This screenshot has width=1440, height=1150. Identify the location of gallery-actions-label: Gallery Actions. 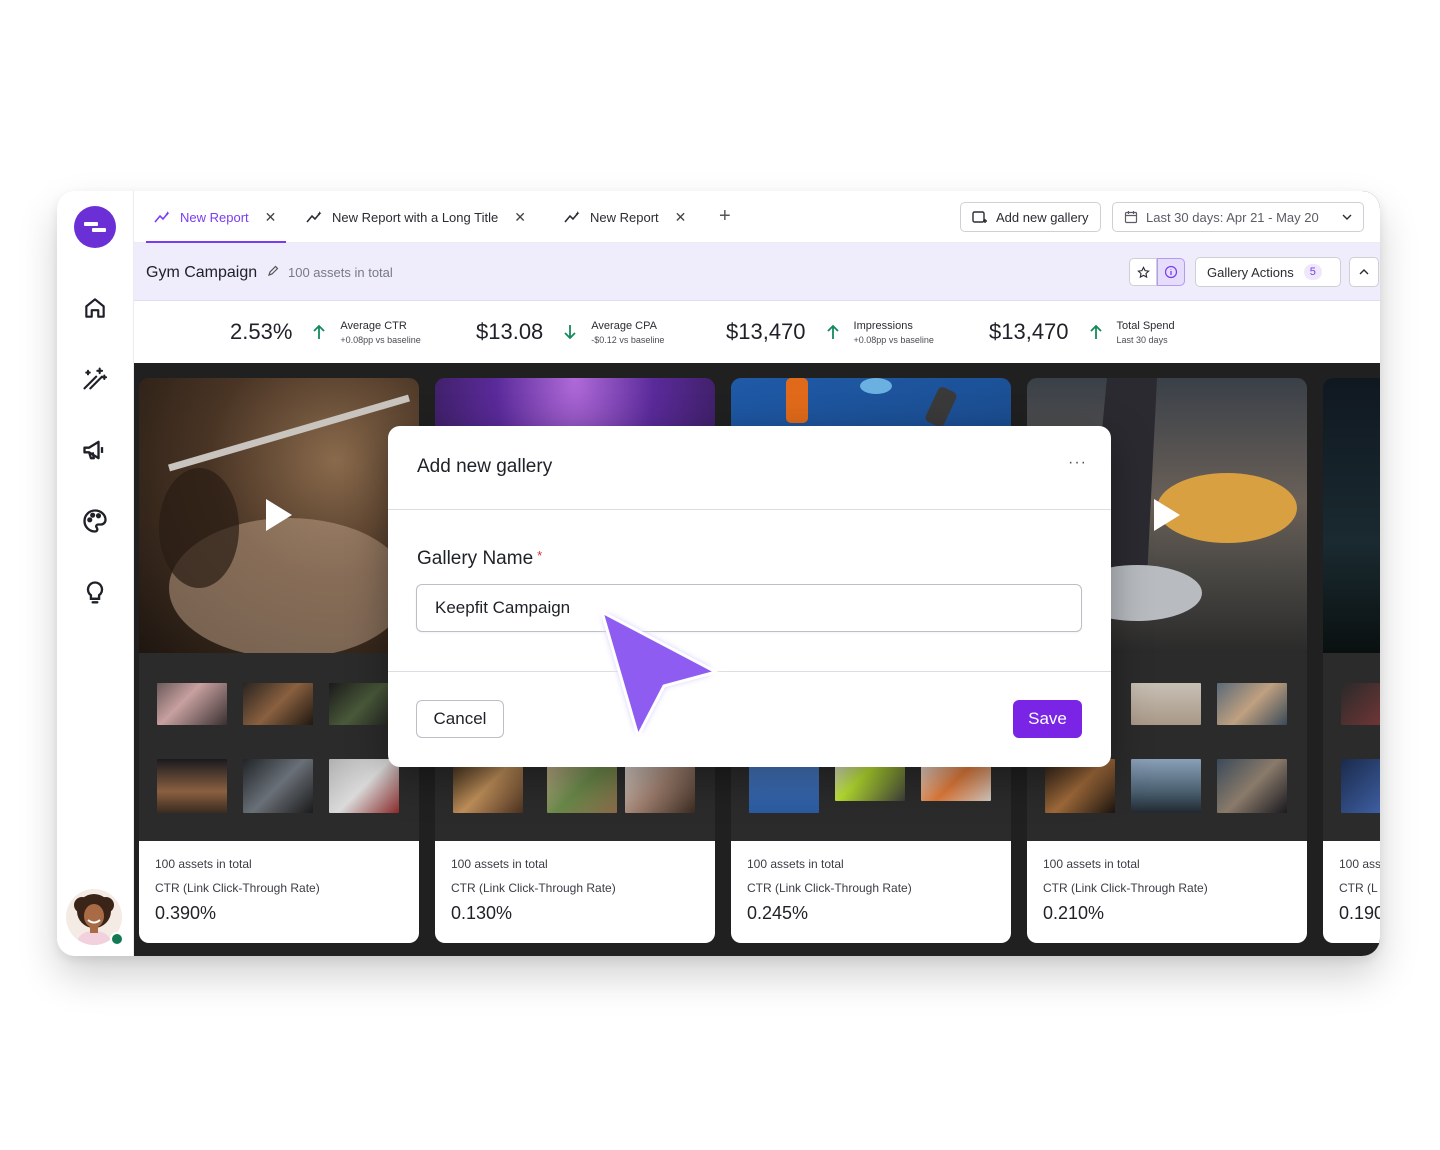
(1250, 272).